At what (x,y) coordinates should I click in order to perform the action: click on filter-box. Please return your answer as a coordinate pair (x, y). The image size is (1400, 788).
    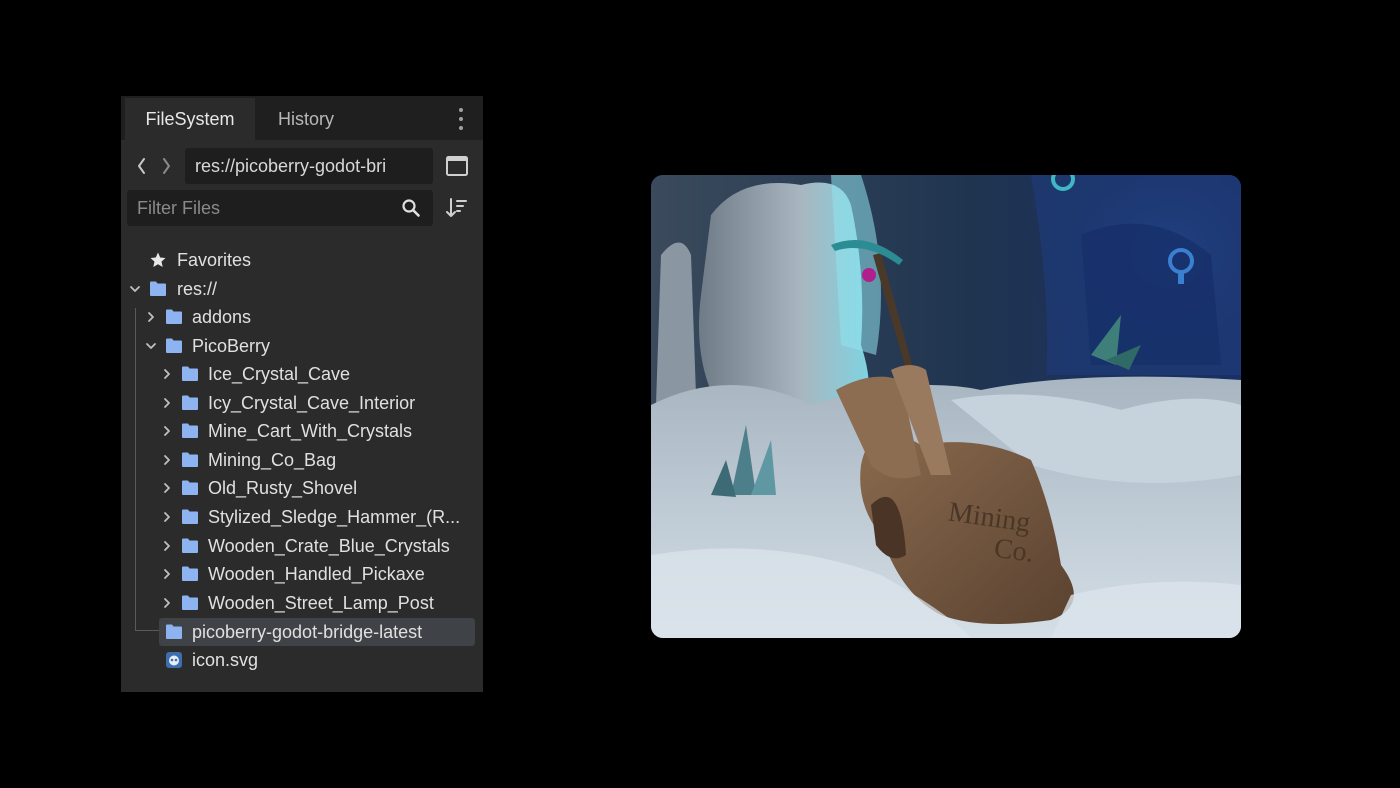
    Looking at the image, I should click on (280, 208).